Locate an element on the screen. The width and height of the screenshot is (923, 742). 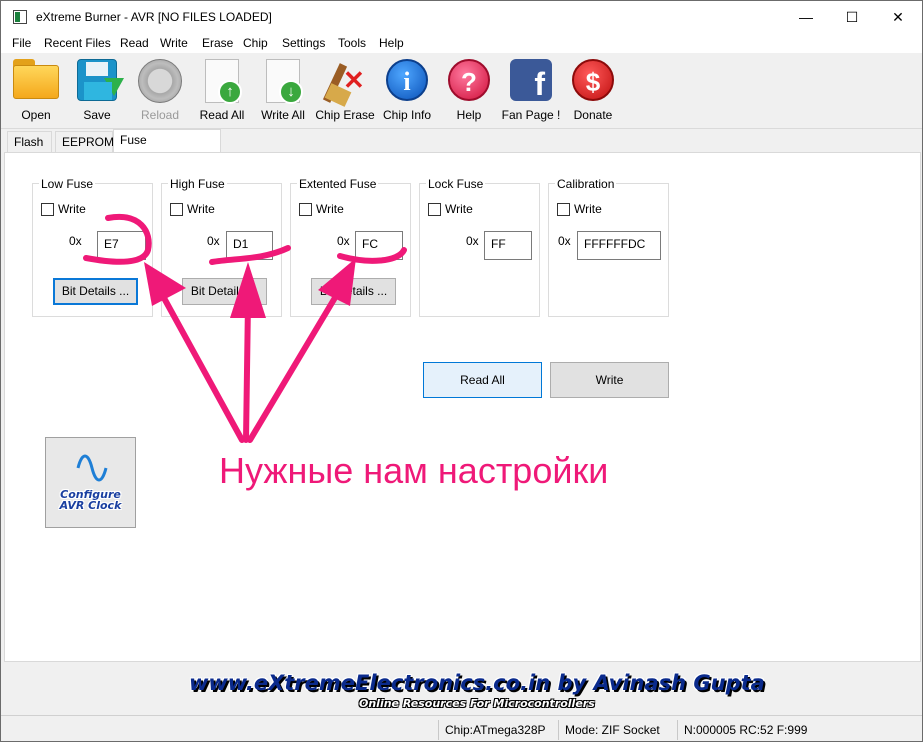
high-fuse-value-input: D1 is located at coordinates (249, 245).